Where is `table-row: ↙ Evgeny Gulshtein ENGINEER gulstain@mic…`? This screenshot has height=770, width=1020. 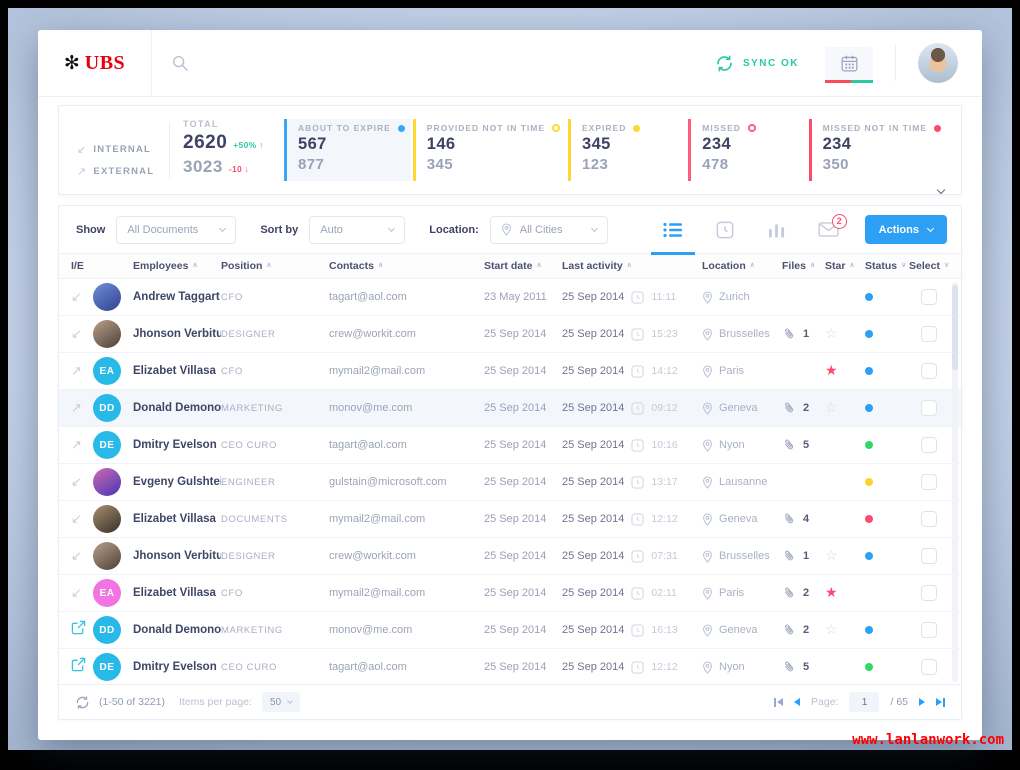 table-row: ↙ Evgeny Gulshtein ENGINEER gulstain@mic… is located at coordinates (510, 482).